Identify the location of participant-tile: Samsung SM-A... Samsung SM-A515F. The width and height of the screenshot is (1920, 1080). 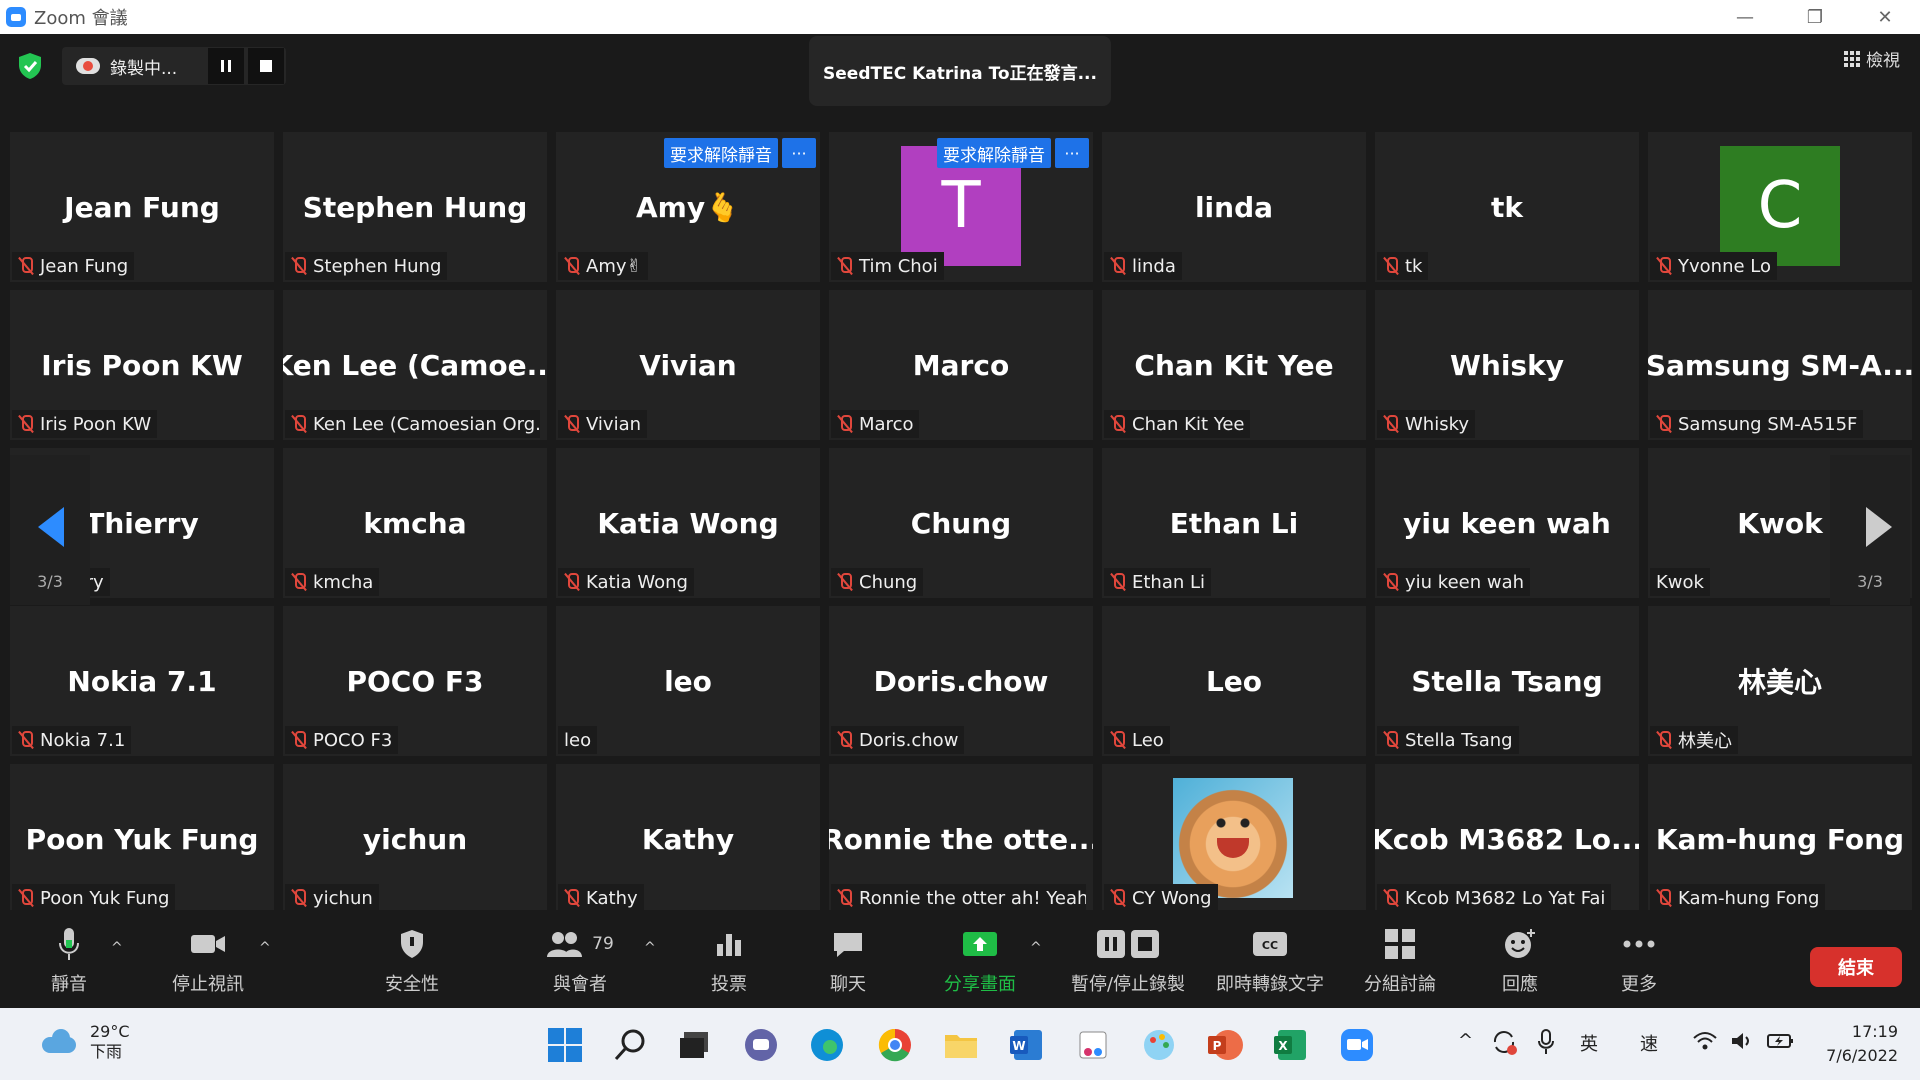
(1780, 365).